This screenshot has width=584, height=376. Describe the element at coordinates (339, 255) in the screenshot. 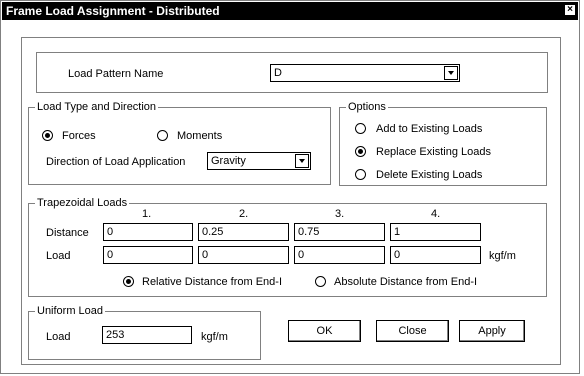

I see `load-3-input: 0` at that location.